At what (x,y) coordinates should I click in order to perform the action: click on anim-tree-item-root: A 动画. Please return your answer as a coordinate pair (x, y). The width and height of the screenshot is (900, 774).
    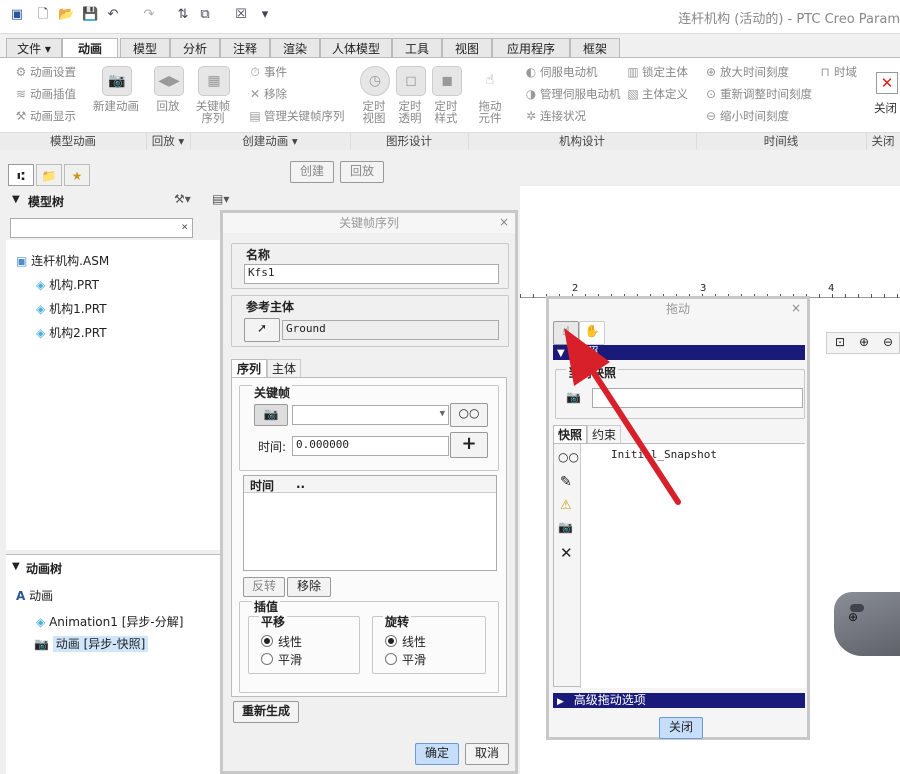
    Looking at the image, I should click on (34, 595).